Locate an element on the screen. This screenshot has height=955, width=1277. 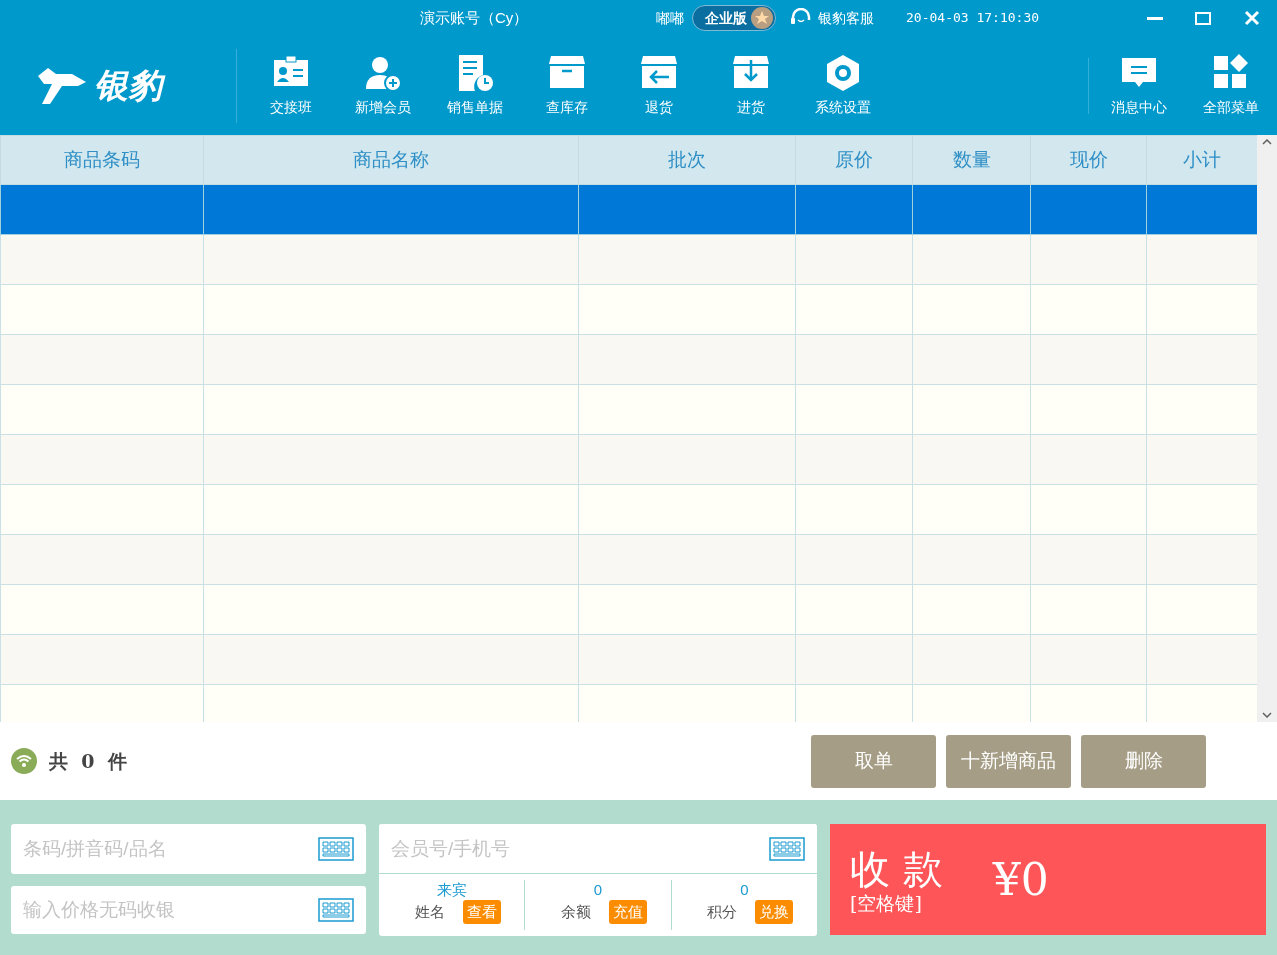
scroll-down-icon is located at coordinates (1267, 715).